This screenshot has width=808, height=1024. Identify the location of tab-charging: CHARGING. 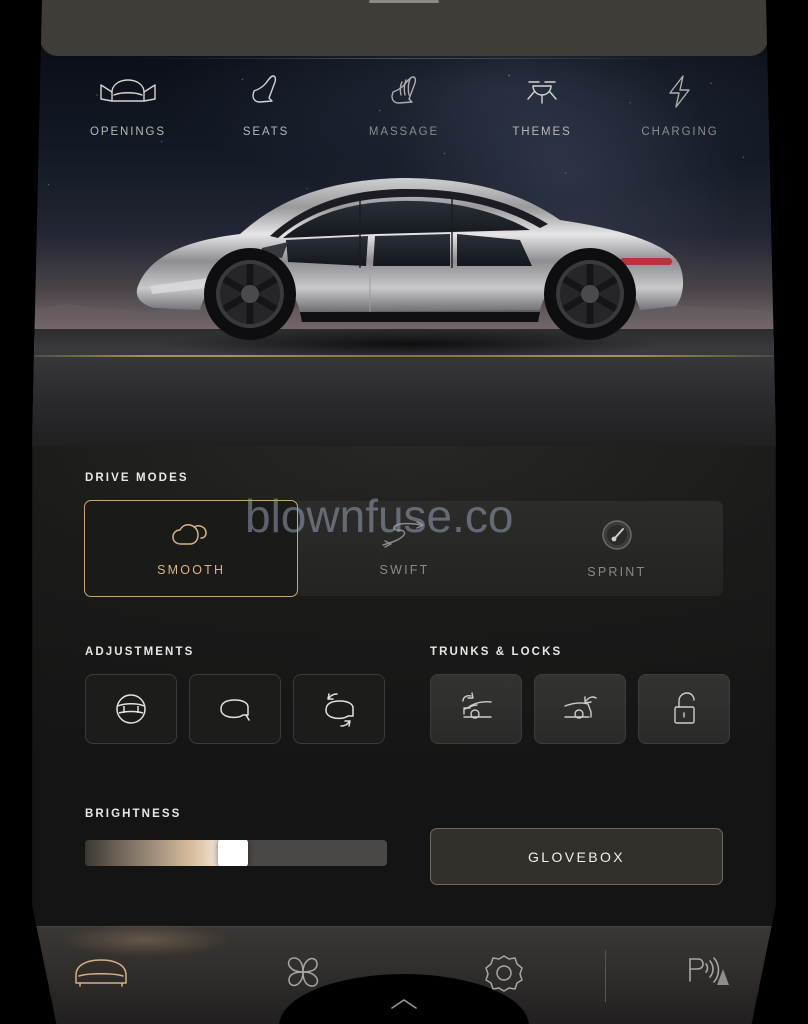
(680, 97).